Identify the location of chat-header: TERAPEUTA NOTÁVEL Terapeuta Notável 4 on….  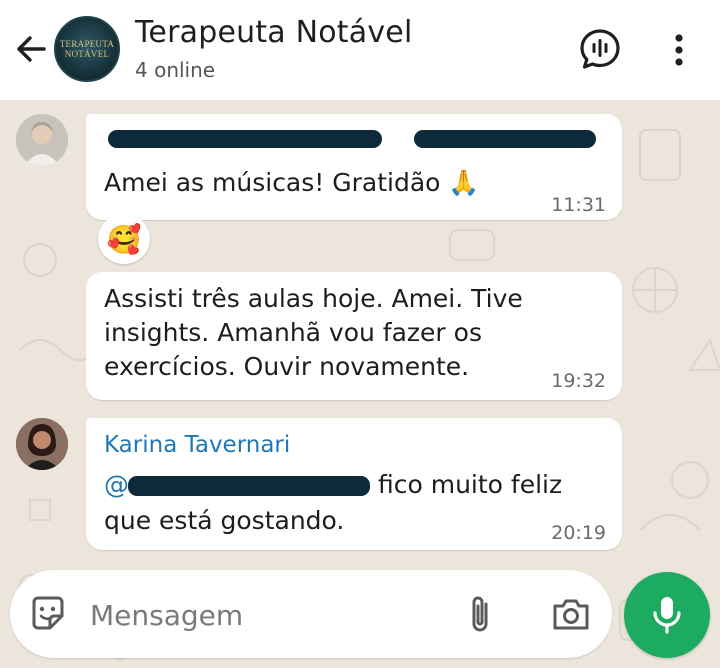
(360, 50).